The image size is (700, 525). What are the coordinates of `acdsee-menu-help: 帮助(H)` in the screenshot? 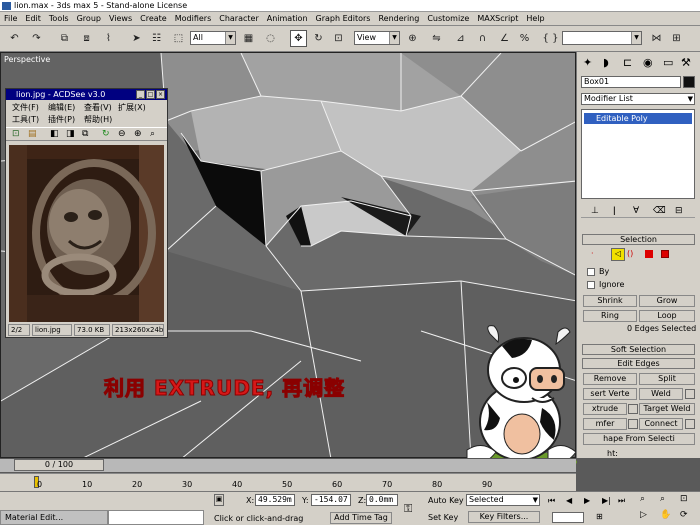 It's located at (98, 119).